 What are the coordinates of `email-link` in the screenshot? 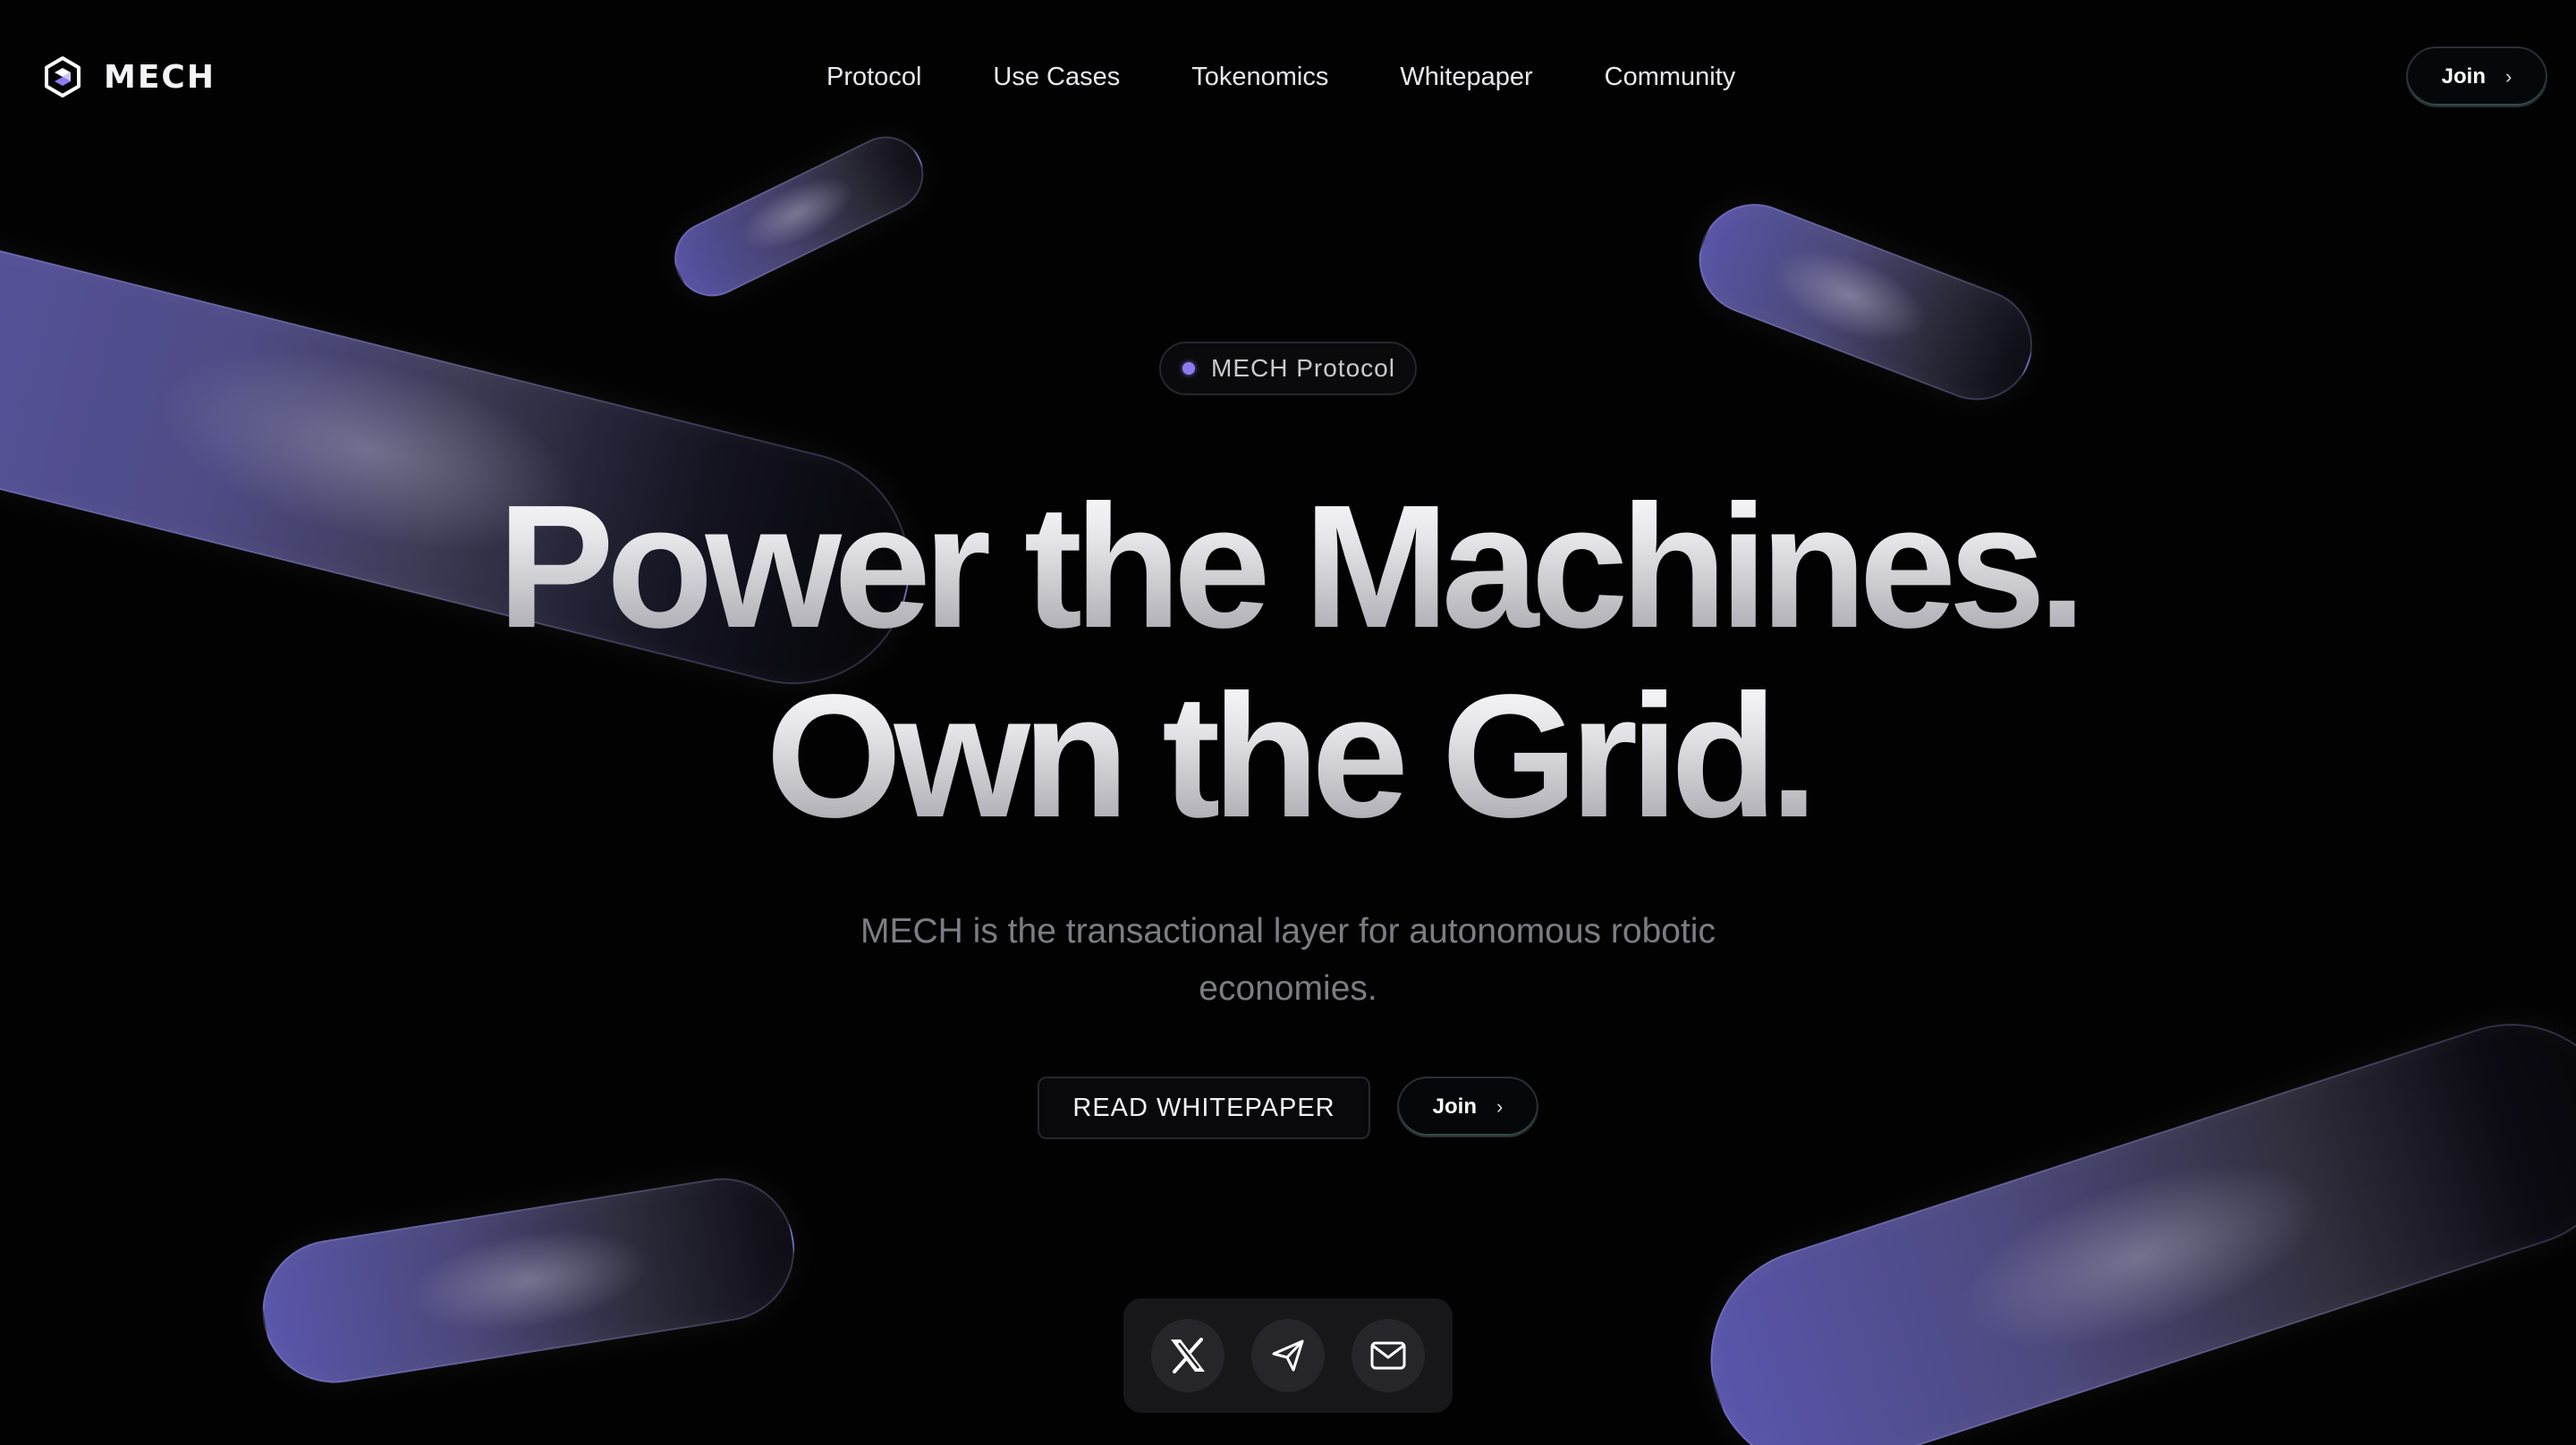 It's located at (1388, 1355).